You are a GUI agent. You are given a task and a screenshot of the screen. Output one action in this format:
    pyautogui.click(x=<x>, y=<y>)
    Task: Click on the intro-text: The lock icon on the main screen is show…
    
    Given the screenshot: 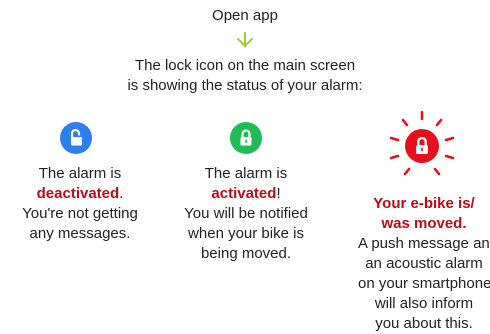 What is the action you would take?
    pyautogui.click(x=245, y=76)
    